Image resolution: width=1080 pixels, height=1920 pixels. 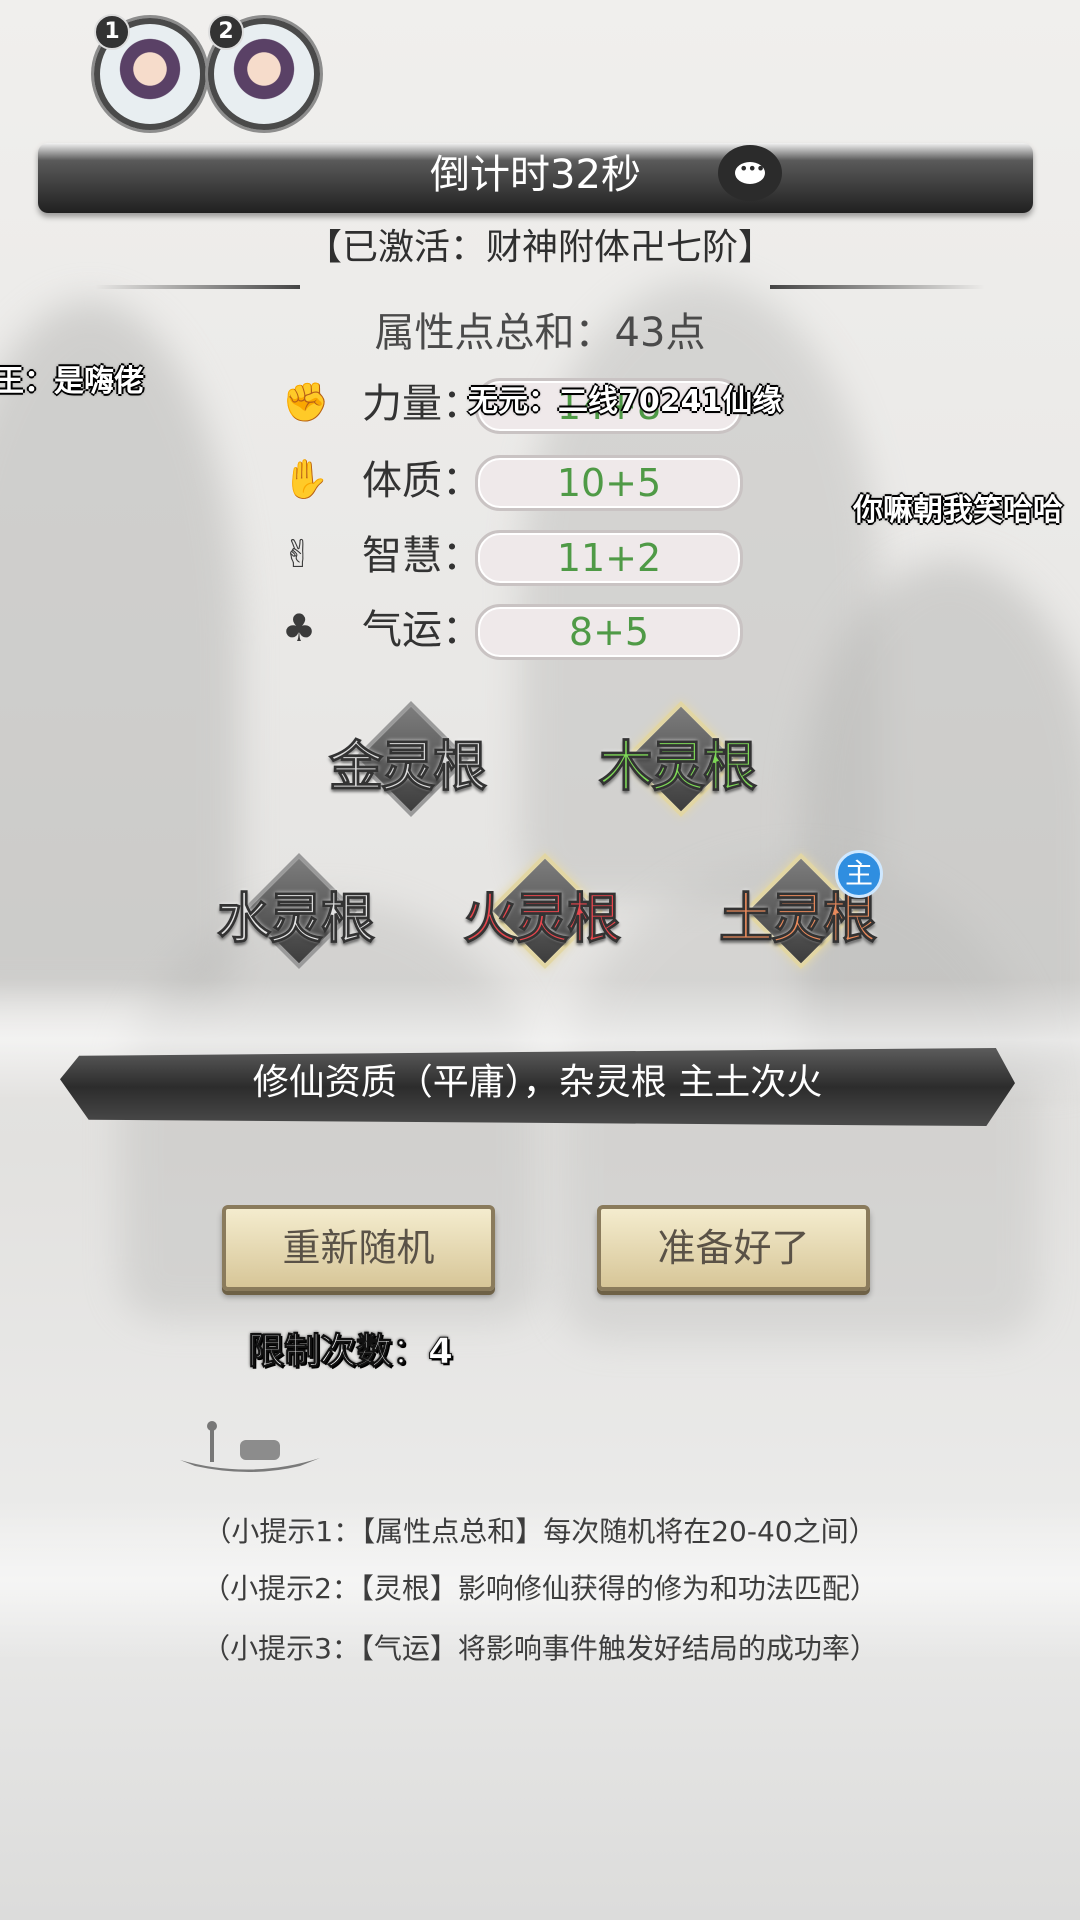 I want to click on tip-2: （小提示2：【灵根】影响修仙获得的修为和功法匹配）, so click(x=540, y=1588).